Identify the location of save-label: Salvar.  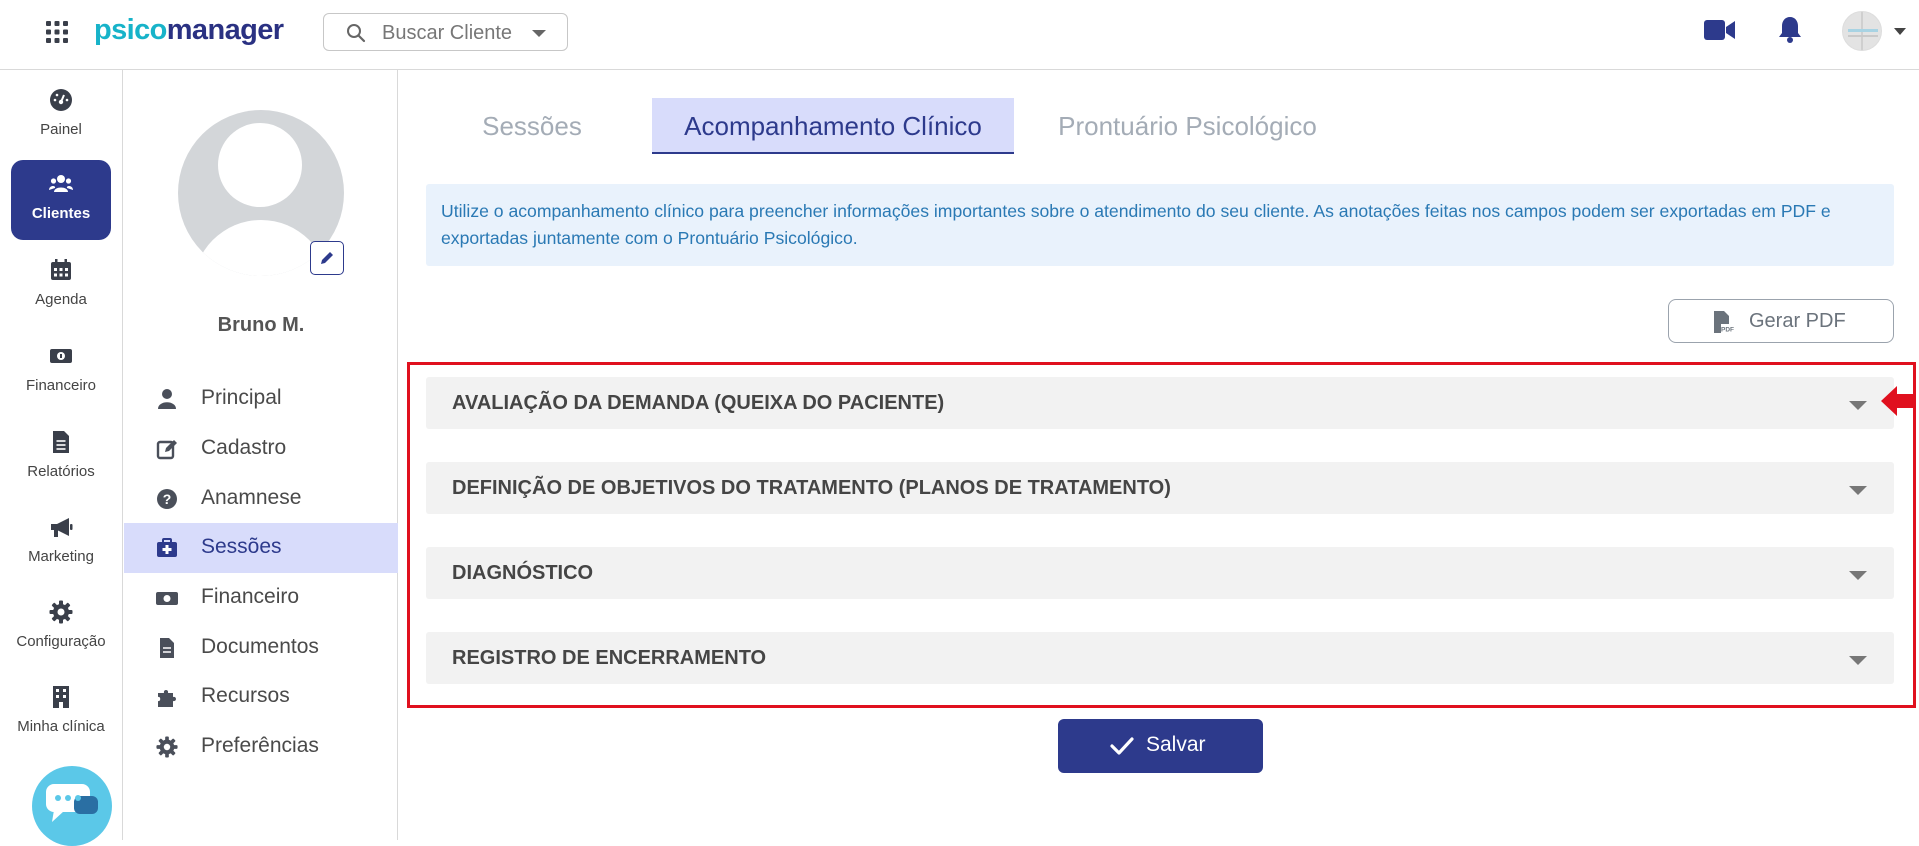
(1176, 744).